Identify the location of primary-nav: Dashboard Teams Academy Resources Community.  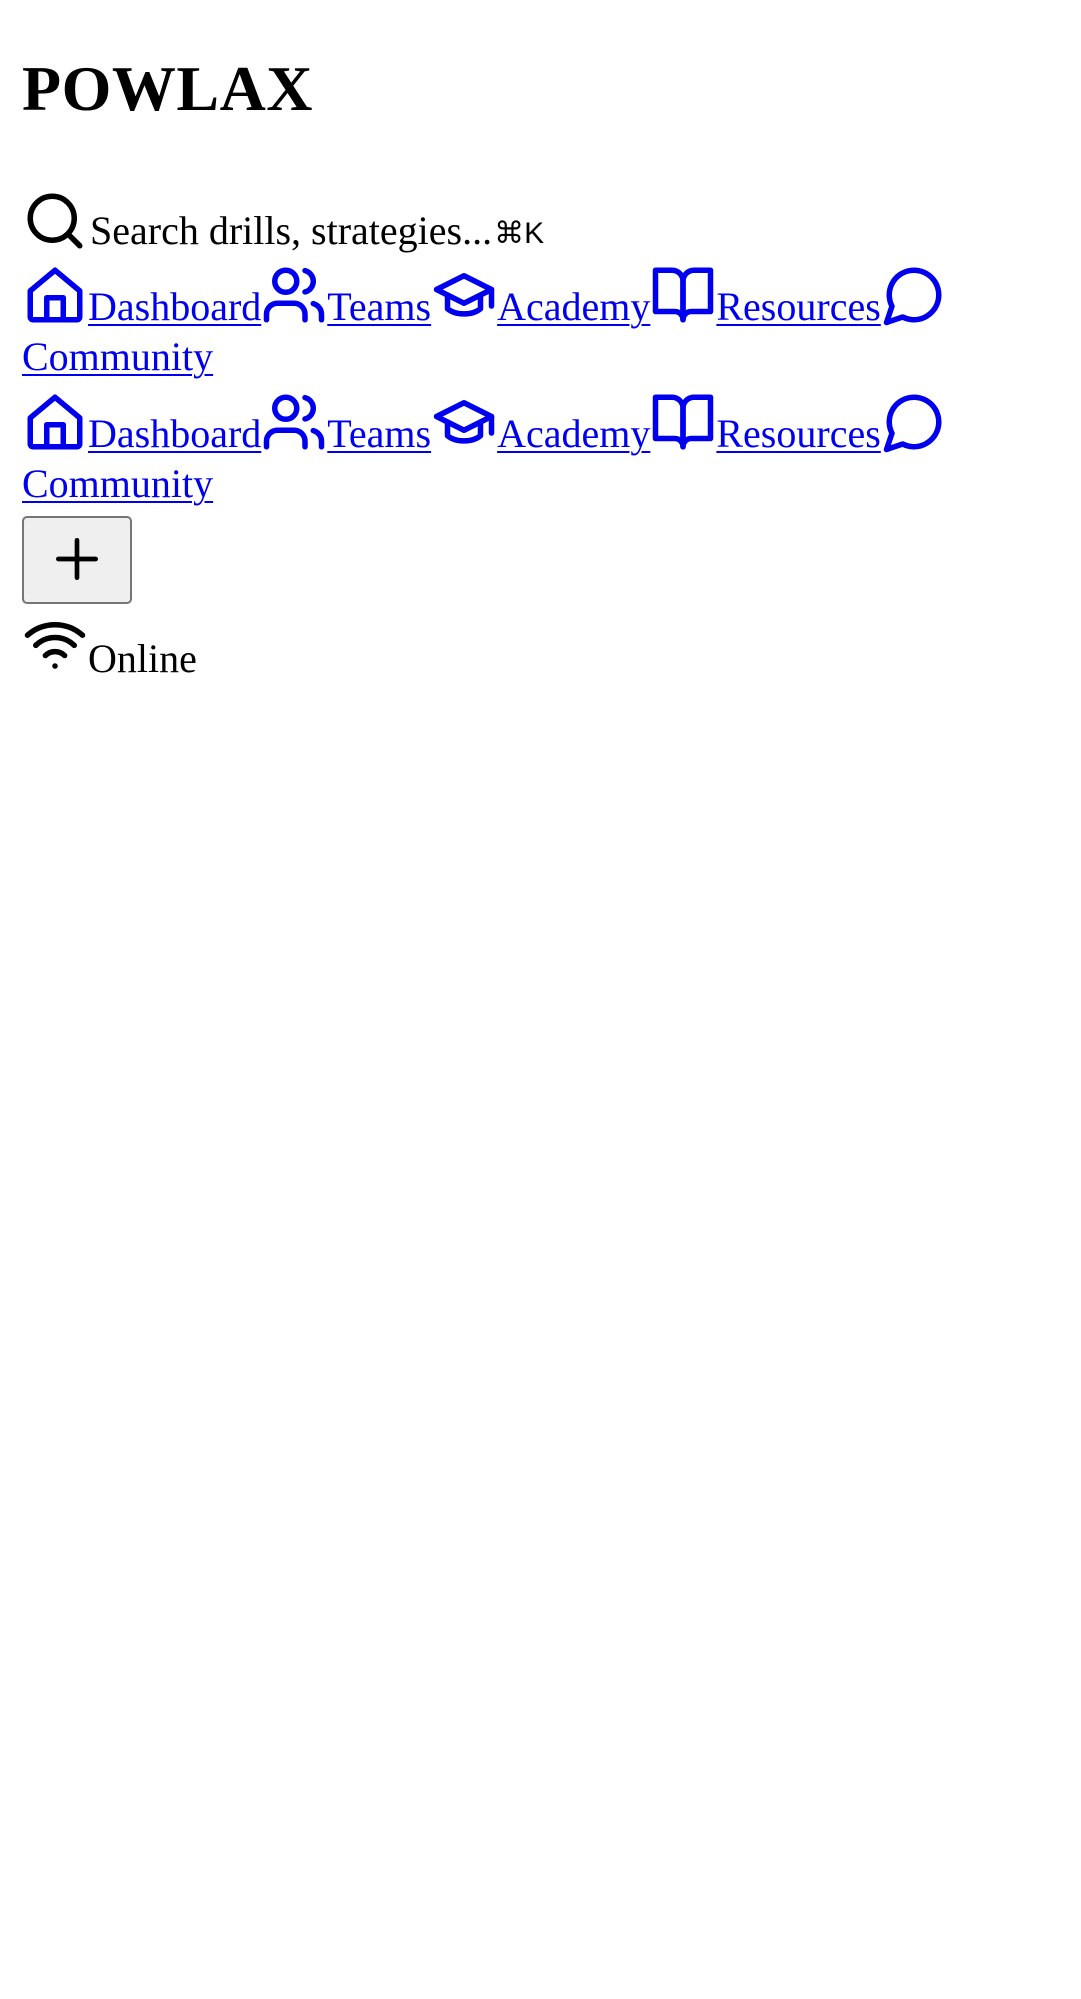
(542, 322).